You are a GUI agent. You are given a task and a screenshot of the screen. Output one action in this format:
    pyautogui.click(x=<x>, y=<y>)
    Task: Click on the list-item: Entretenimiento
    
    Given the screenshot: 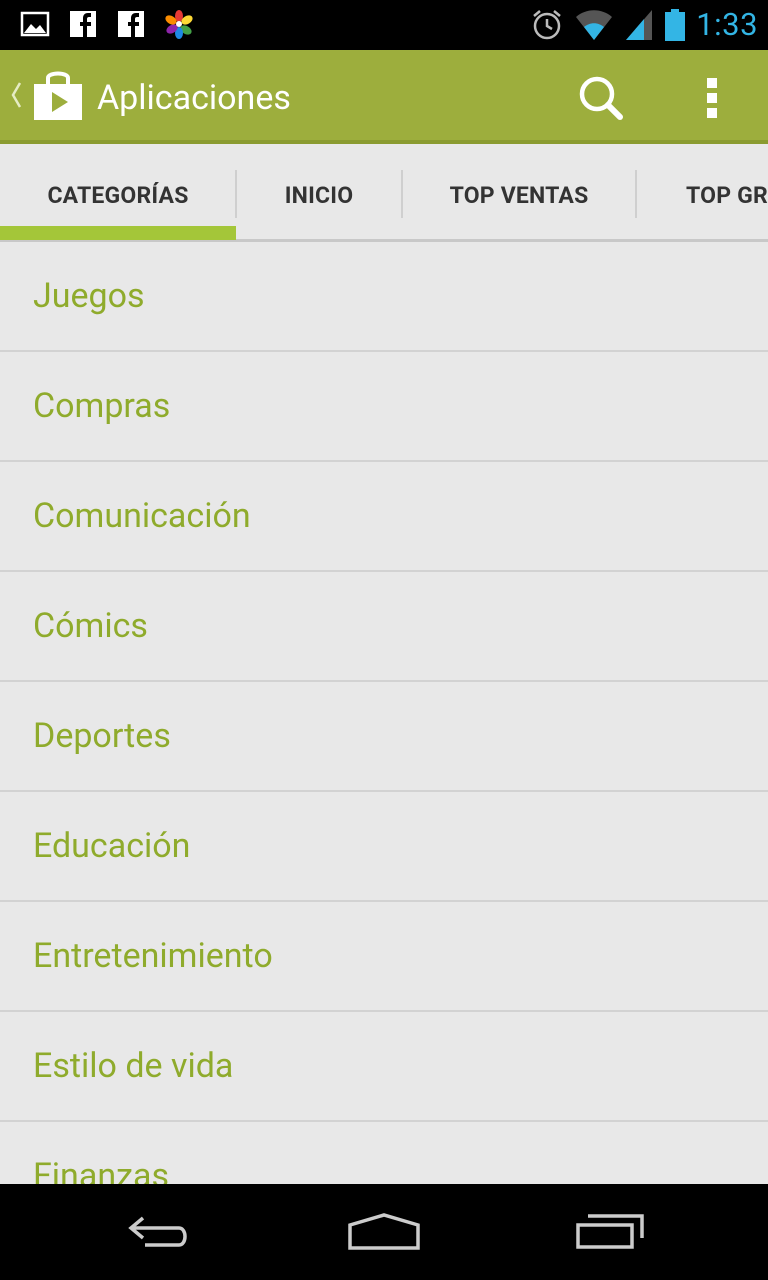 What is the action you would take?
    pyautogui.click(x=384, y=957)
    